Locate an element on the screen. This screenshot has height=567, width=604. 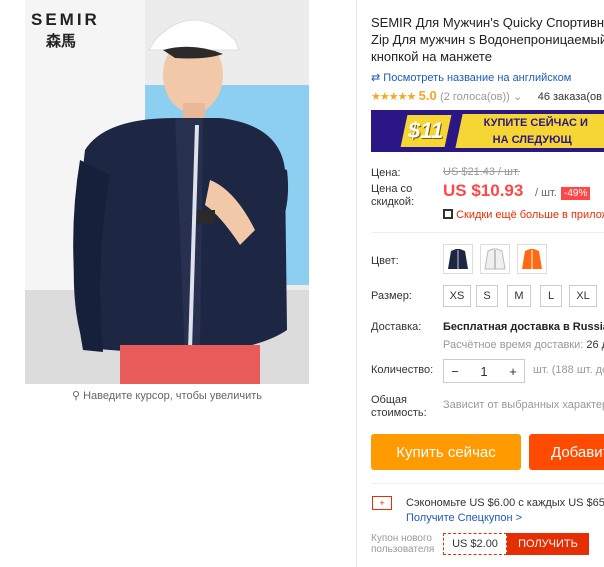
price-label: Цена: is located at coordinates (386, 173).